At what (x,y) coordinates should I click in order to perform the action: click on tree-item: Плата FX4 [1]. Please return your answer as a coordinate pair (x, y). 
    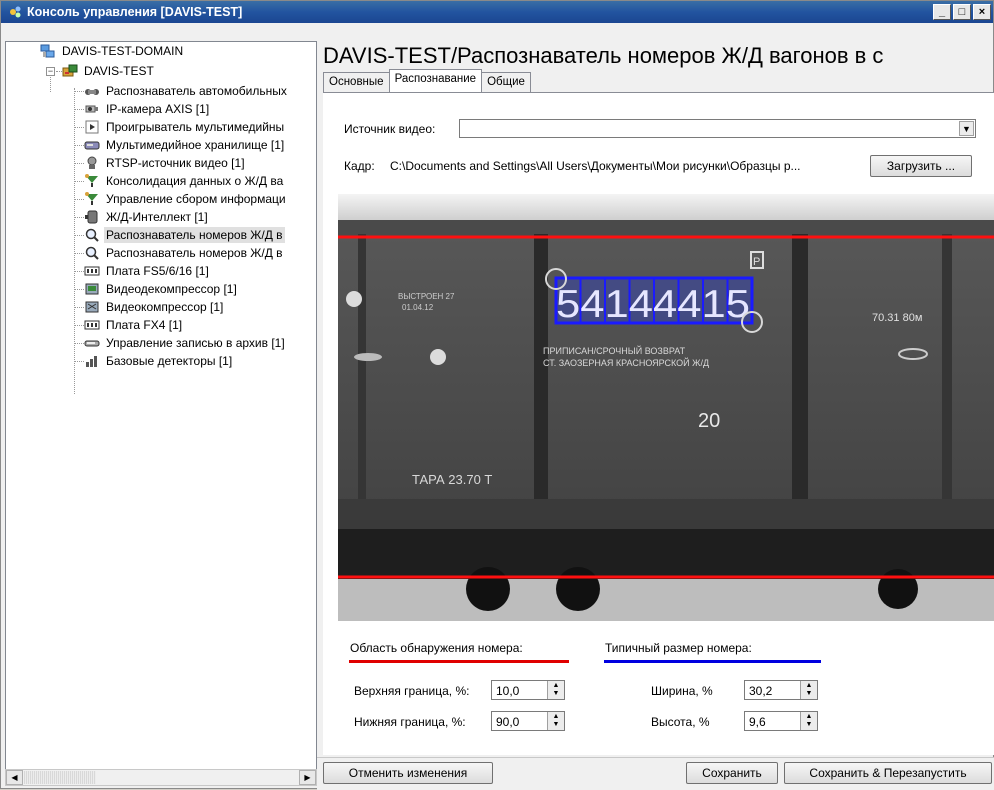
    Looking at the image, I should click on (134, 325).